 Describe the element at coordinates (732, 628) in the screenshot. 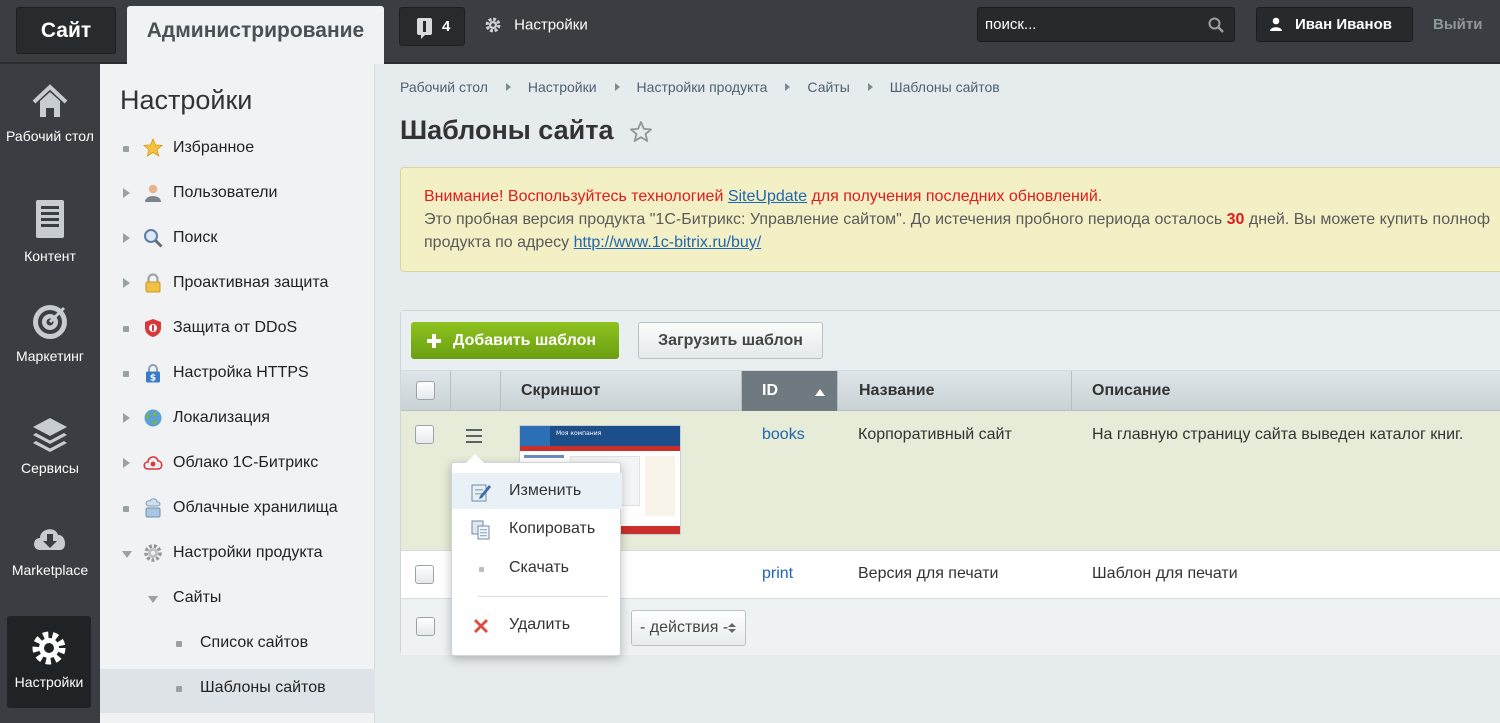

I see `updown-arrow-icon` at that location.